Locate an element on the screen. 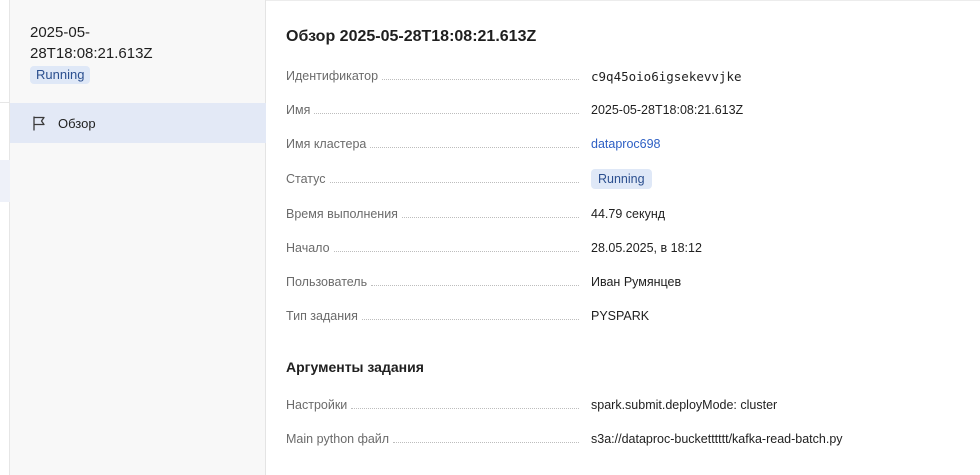 This screenshot has height=475, width=980. field-label: Имя кластера is located at coordinates (326, 144).